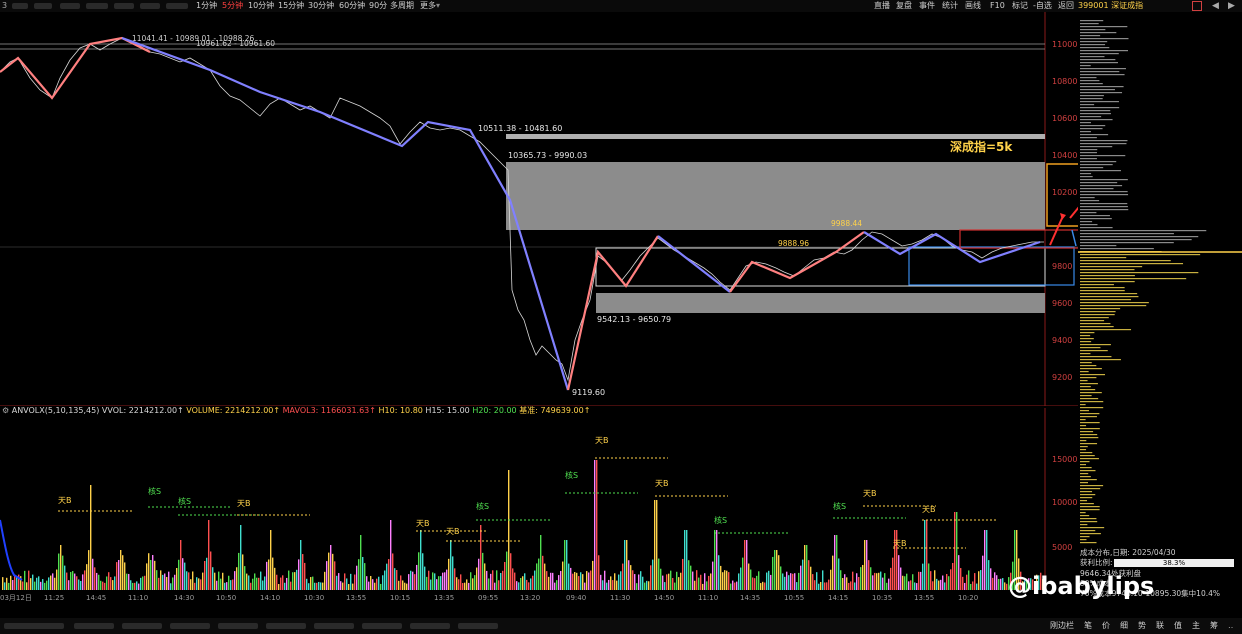 This screenshot has height=634, width=1242. Describe the element at coordinates (1106, 626) in the screenshot. I see `tab-price: 价` at that location.